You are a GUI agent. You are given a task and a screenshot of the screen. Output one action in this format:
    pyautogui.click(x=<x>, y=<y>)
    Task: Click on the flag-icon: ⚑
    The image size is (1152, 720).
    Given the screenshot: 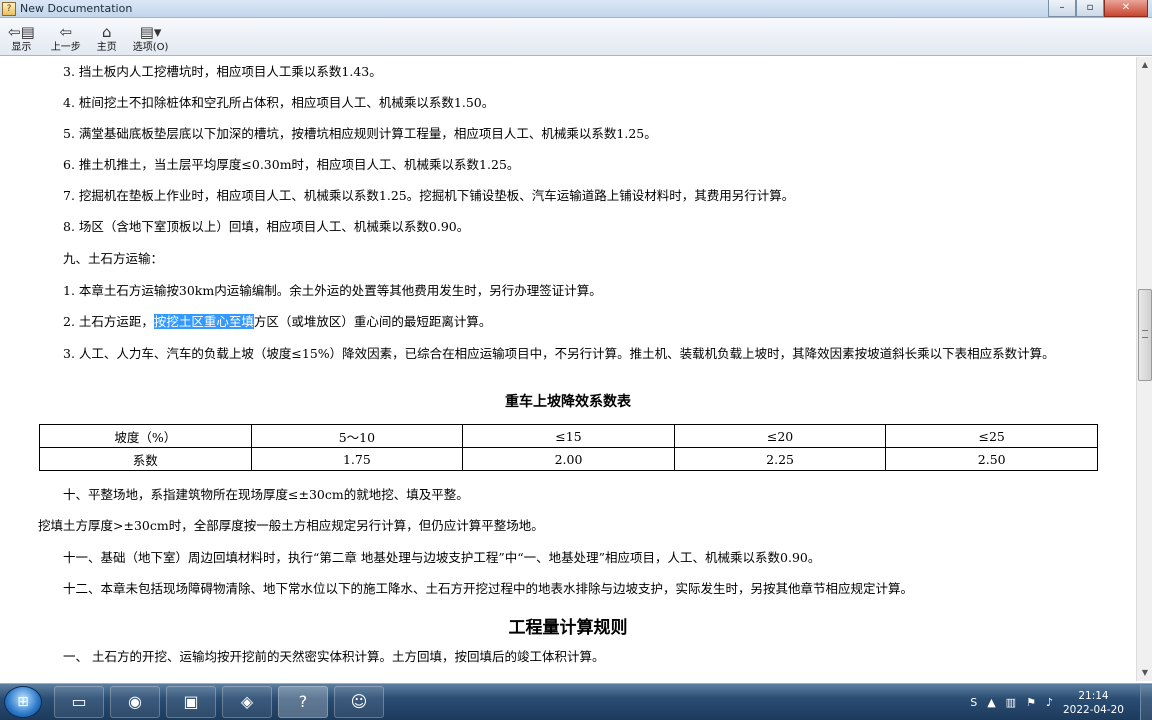 What is the action you would take?
    pyautogui.click(x=1031, y=702)
    